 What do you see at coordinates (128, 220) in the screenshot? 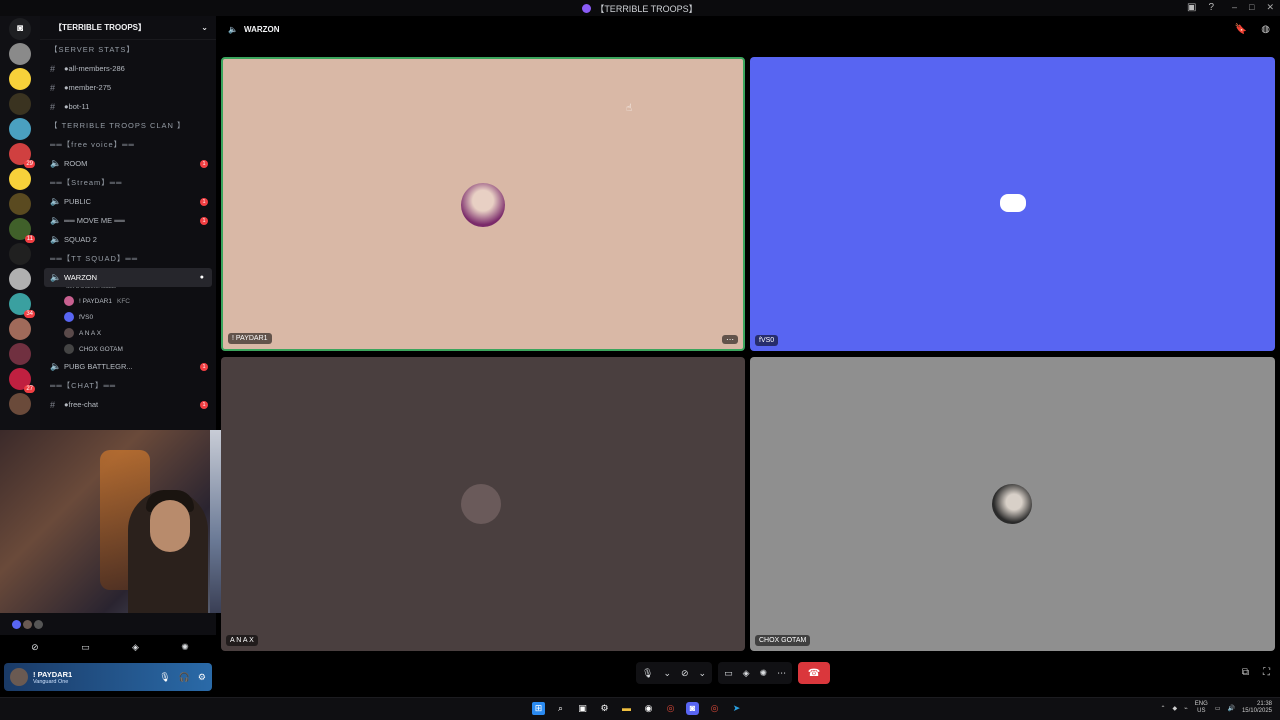
I see `channel-move-me: 🔈 ══ MOVE ME ══ 1` at bounding box center [128, 220].